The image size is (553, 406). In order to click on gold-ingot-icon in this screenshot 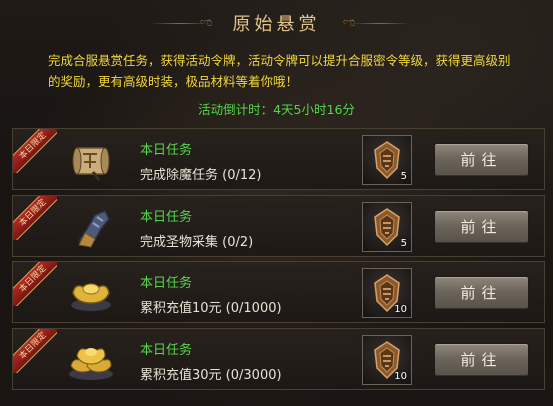, I will do `click(91, 293)`.